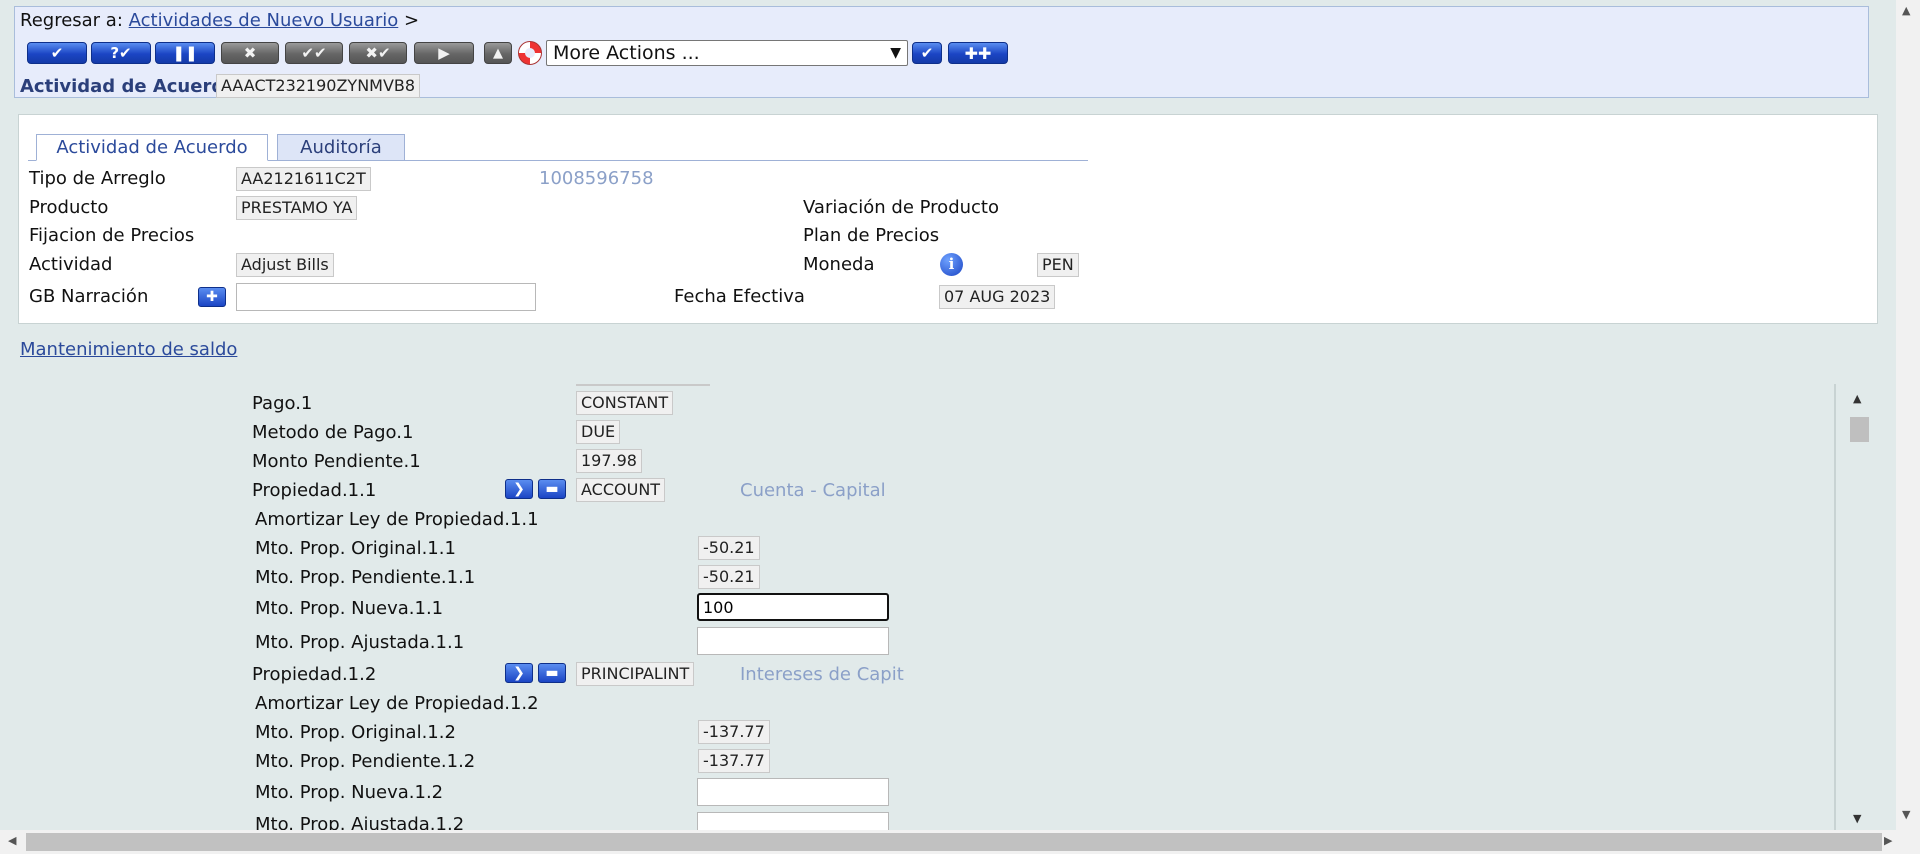  I want to click on orig-11-value: -50.21, so click(729, 548).